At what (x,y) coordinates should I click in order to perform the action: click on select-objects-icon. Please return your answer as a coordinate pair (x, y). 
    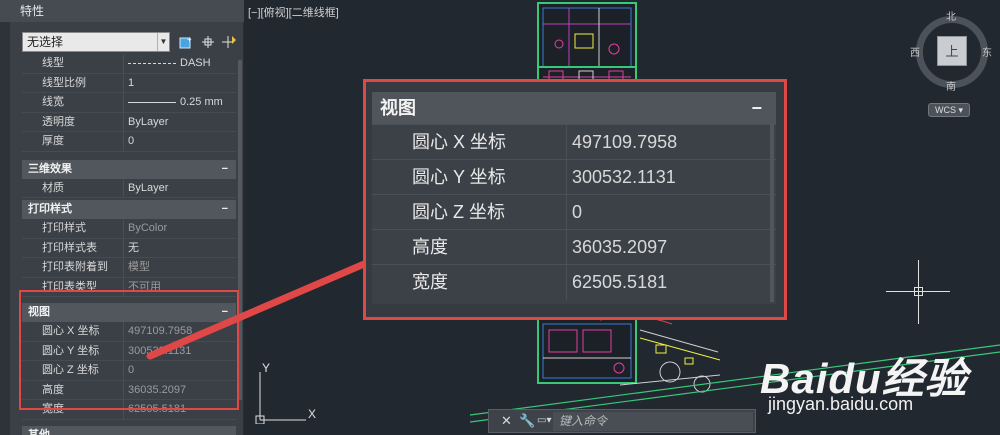
    Looking at the image, I should click on (208, 42).